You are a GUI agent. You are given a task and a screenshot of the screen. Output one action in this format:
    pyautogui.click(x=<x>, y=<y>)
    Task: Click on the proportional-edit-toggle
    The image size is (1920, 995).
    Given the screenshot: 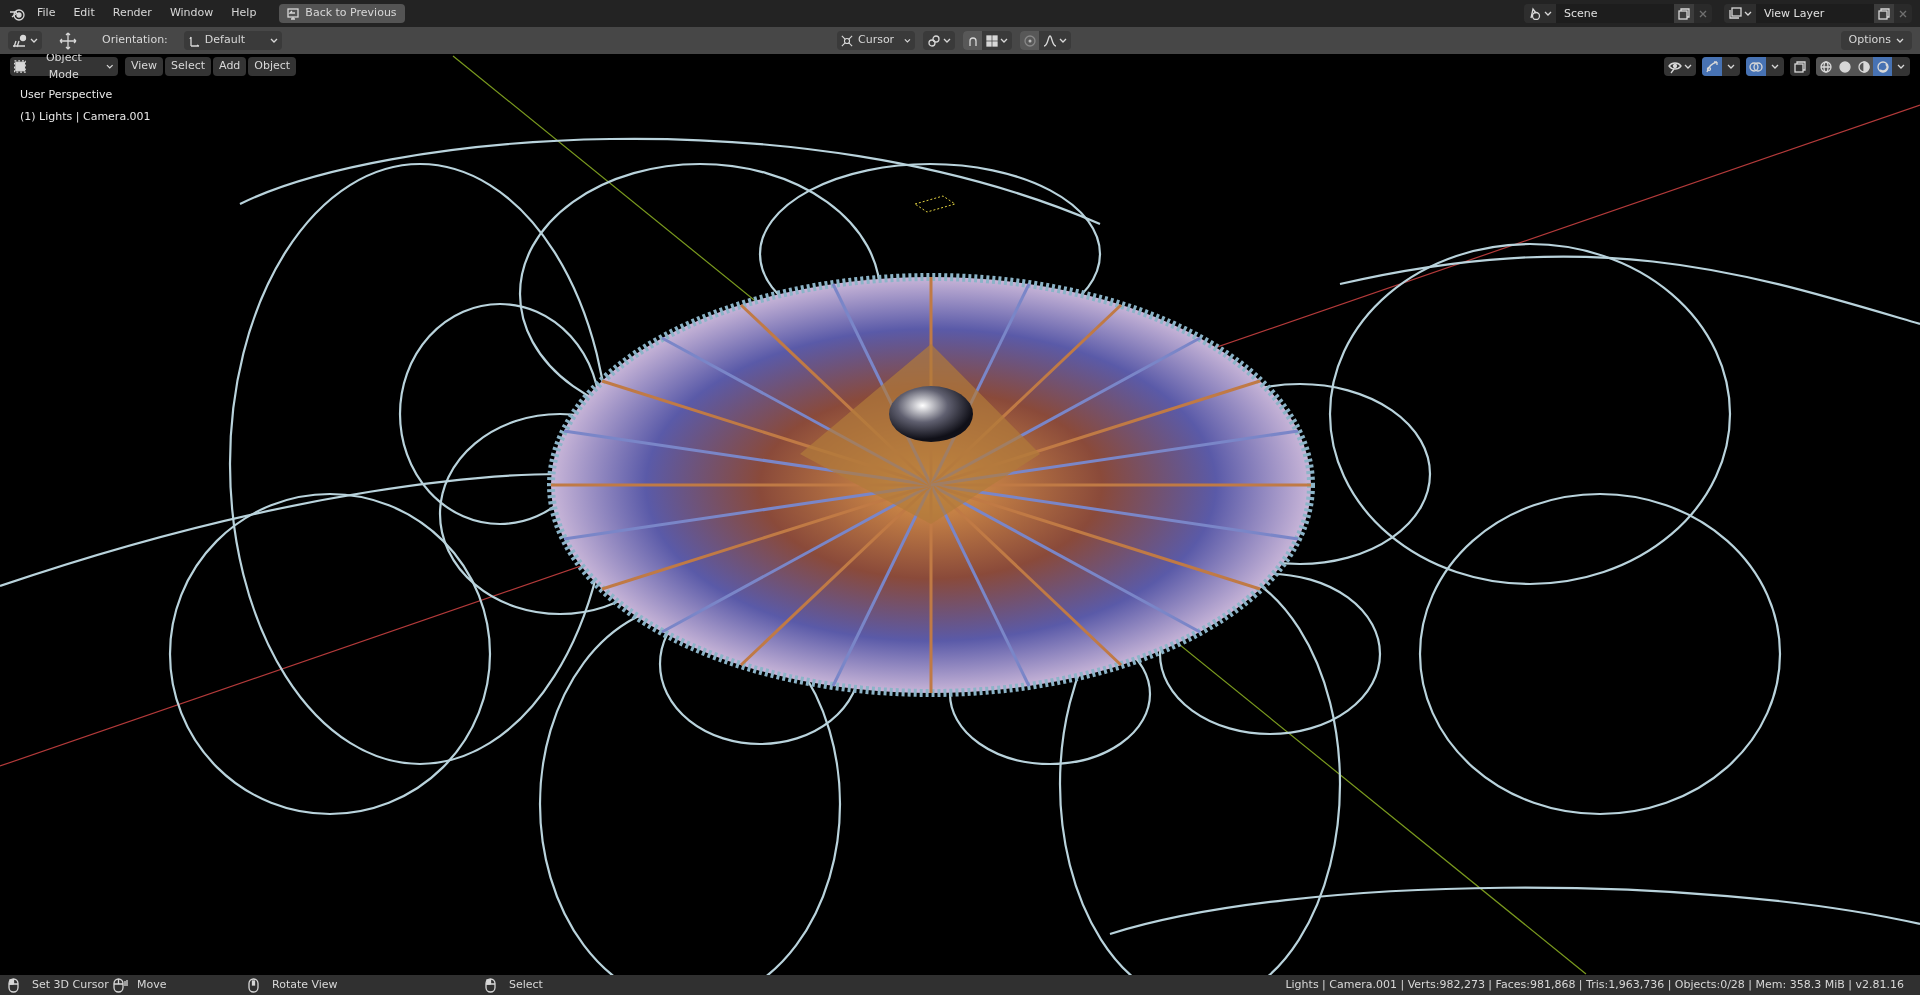 What is the action you would take?
    pyautogui.click(x=1029, y=40)
    